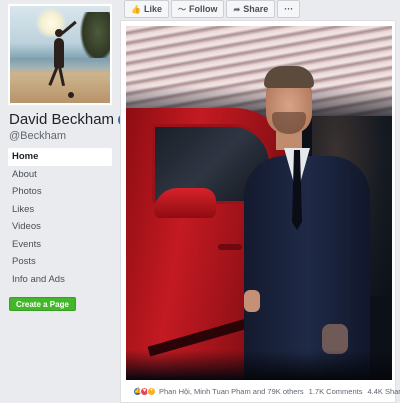  I want to click on share-label: Share, so click(256, 9).